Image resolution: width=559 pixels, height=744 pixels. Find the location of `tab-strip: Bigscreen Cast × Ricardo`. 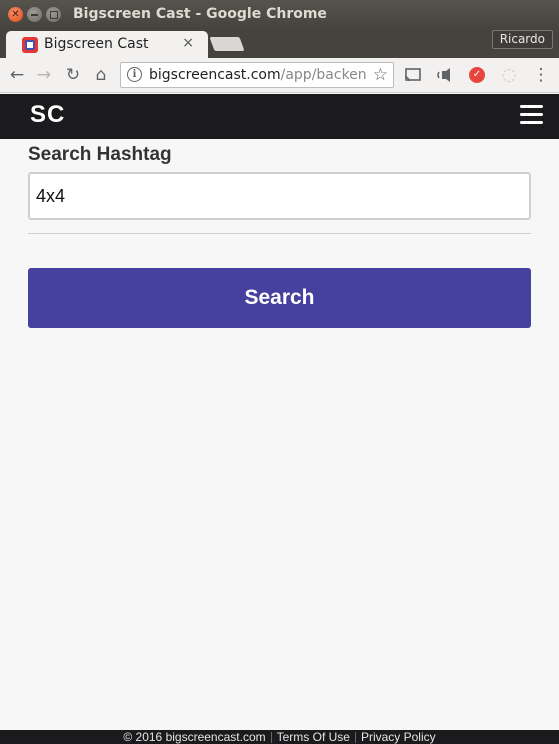

tab-strip: Bigscreen Cast × Ricardo is located at coordinates (279, 43).